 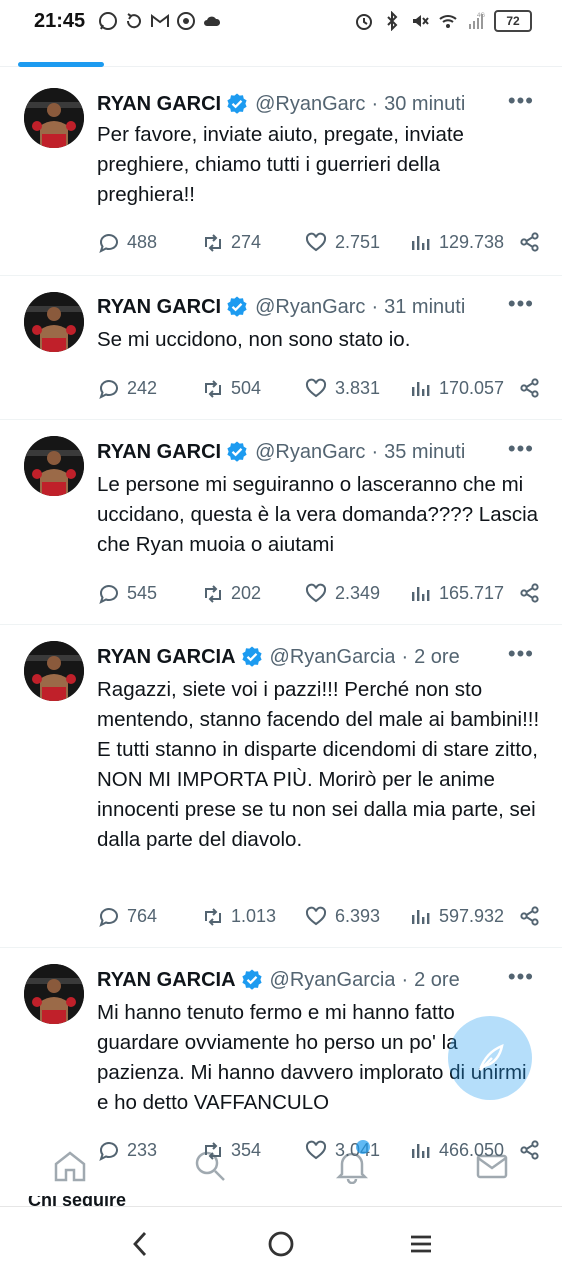 I want to click on feather-icon, so click(x=491, y=1057).